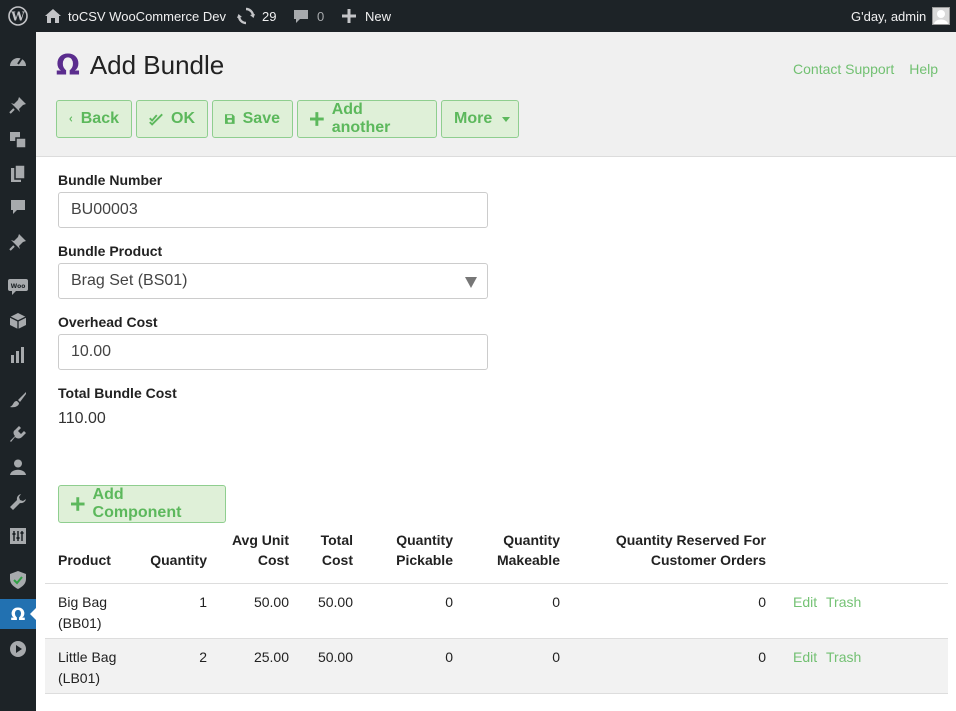  I want to click on pages-icon, so click(18, 174).